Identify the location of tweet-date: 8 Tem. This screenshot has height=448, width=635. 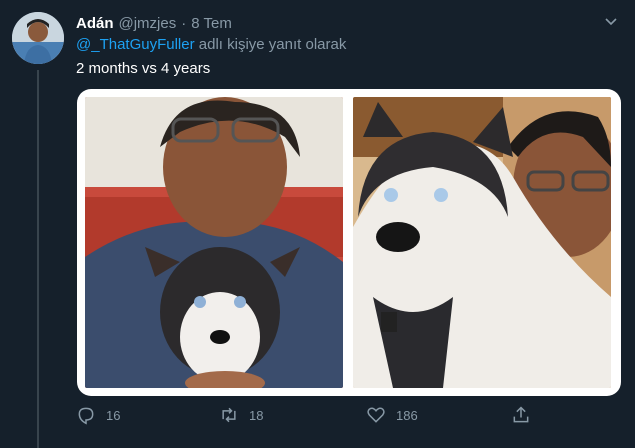
(211, 23).